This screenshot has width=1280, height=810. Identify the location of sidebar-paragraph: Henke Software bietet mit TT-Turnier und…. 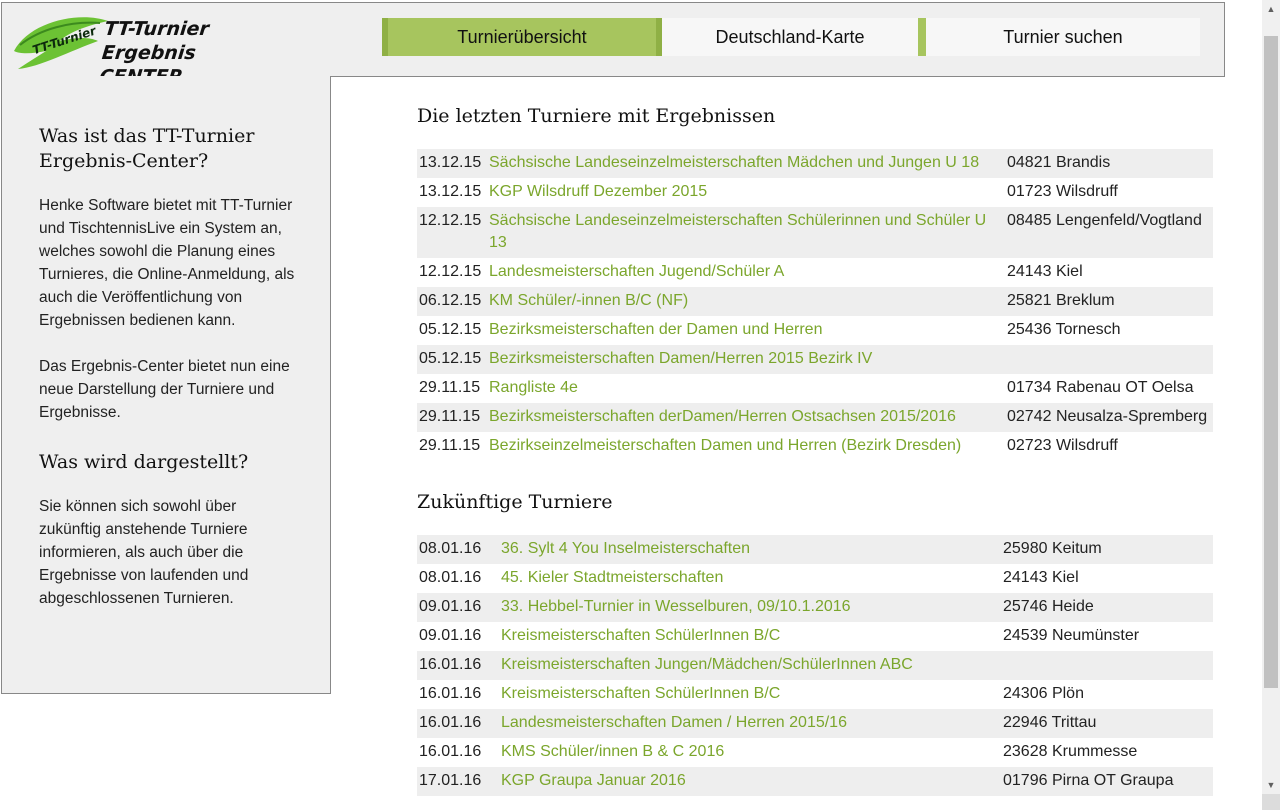
(167, 263).